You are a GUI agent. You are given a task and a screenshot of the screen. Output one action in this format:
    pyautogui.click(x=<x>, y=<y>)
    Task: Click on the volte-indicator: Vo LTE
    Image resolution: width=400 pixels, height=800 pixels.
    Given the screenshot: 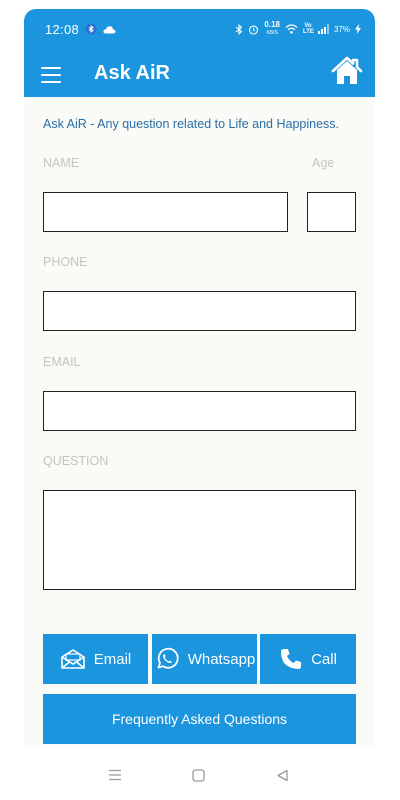 What is the action you would take?
    pyautogui.click(x=308, y=29)
    